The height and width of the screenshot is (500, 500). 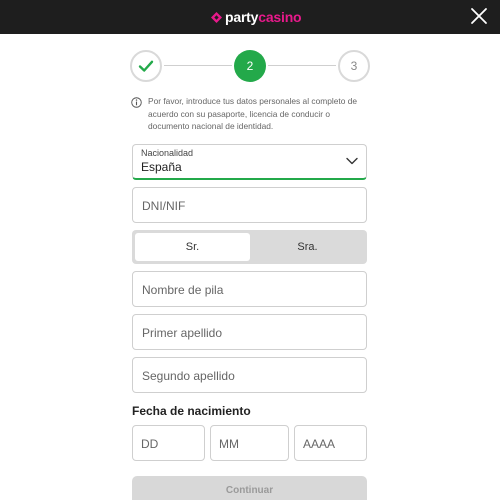 What do you see at coordinates (479, 16) in the screenshot?
I see `close-icon` at bounding box center [479, 16].